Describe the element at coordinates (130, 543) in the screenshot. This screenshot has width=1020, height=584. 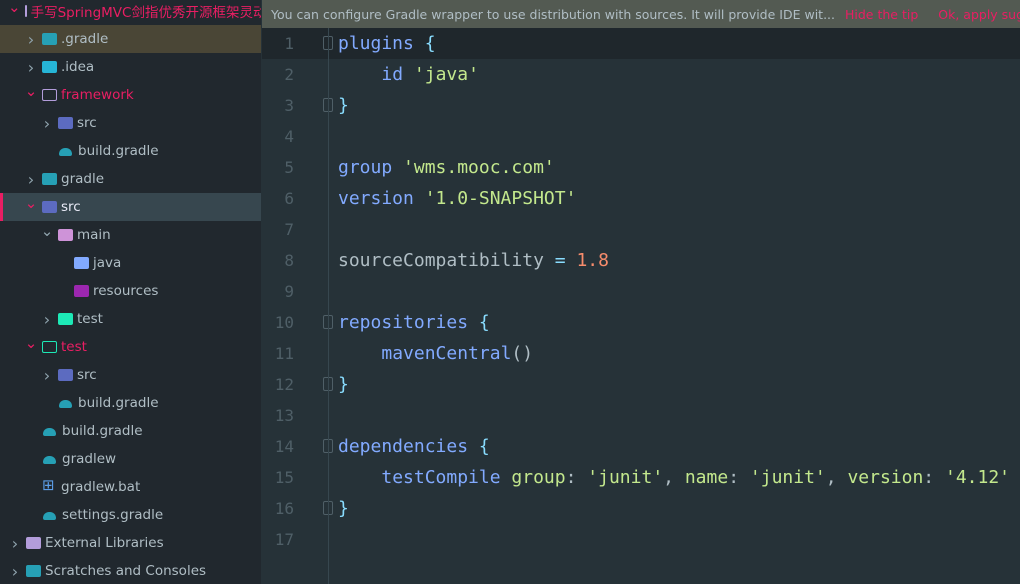
I see `tree-item: › External Libraries` at that location.